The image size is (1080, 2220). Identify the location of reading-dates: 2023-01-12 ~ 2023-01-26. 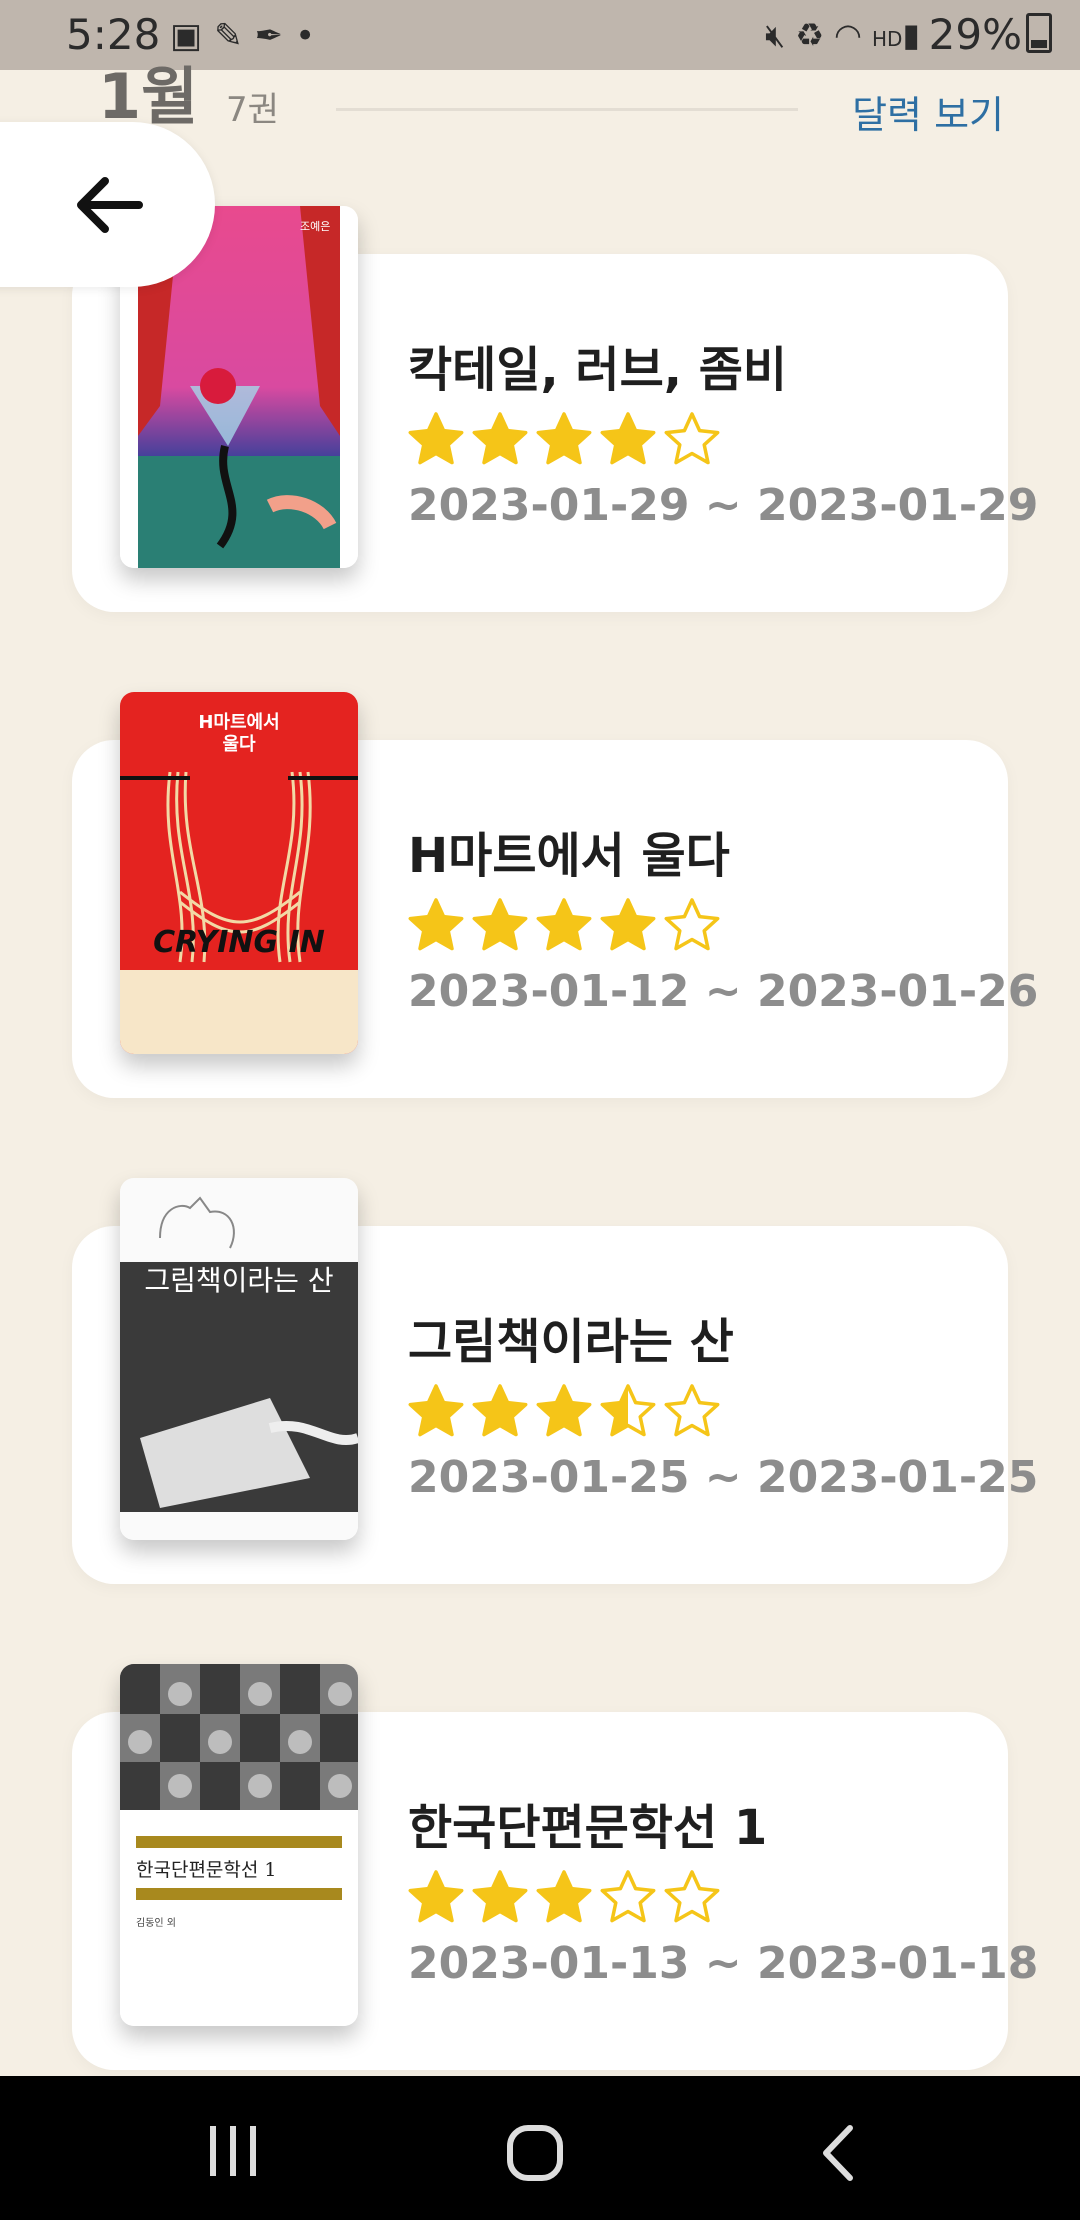
(723, 991).